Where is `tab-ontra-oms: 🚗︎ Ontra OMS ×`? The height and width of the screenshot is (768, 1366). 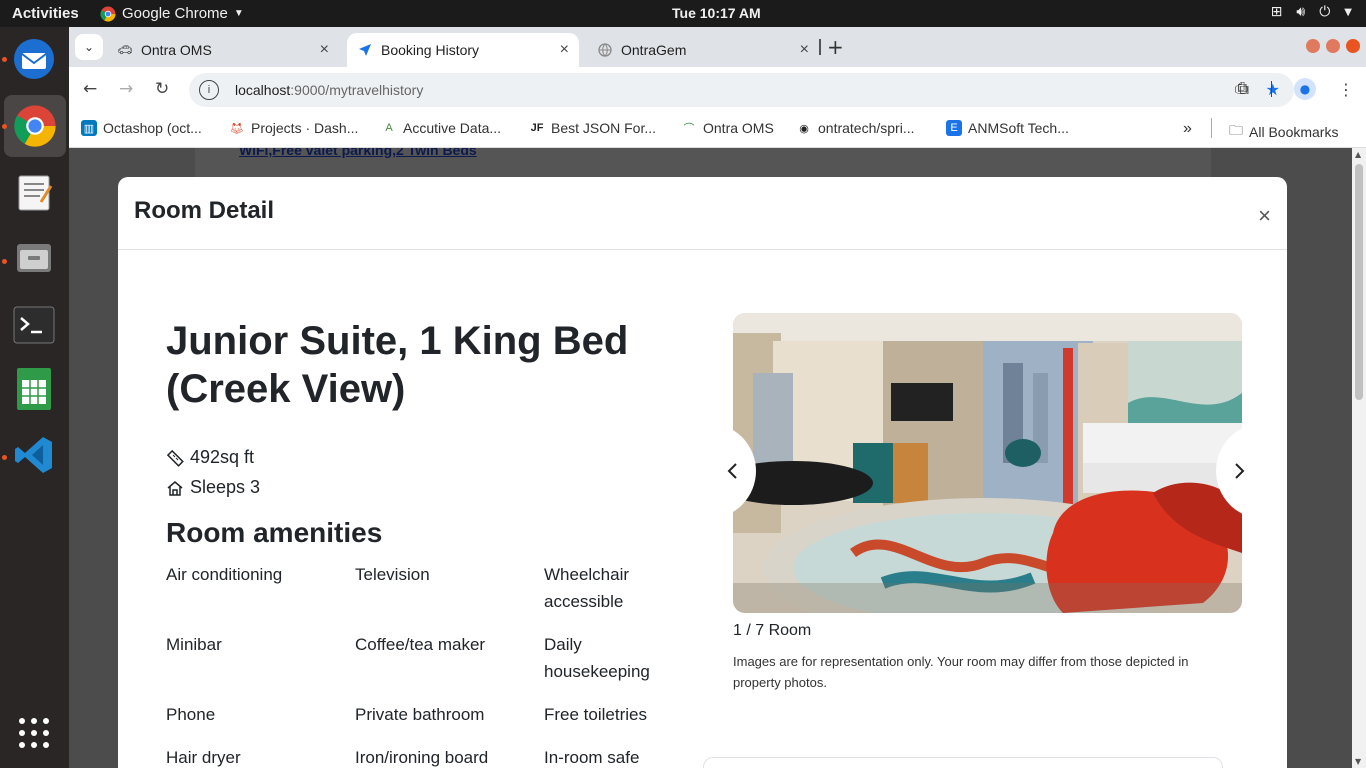
tab-ontra-oms: 🚗︎ Ontra OMS × is located at coordinates (223, 50).